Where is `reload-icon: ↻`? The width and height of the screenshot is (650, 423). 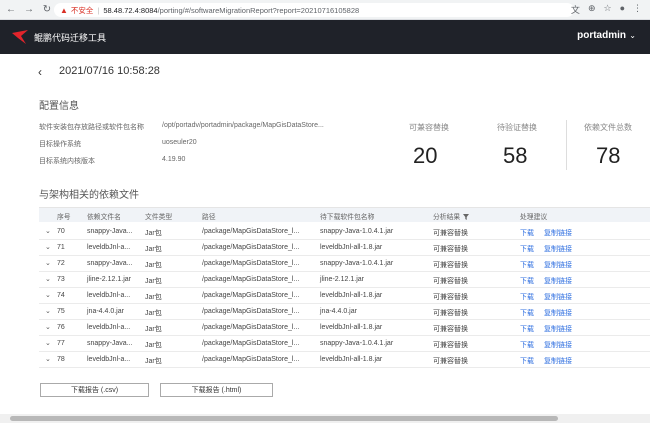
reload-icon: ↻ is located at coordinates (47, 10).